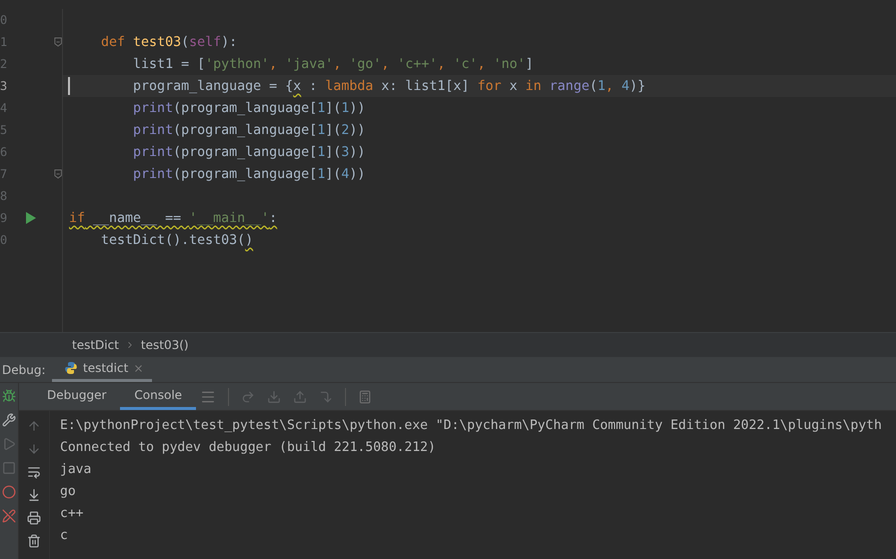 Image resolution: width=896 pixels, height=559 pixels. I want to click on breakpoints-icon, so click(9, 492).